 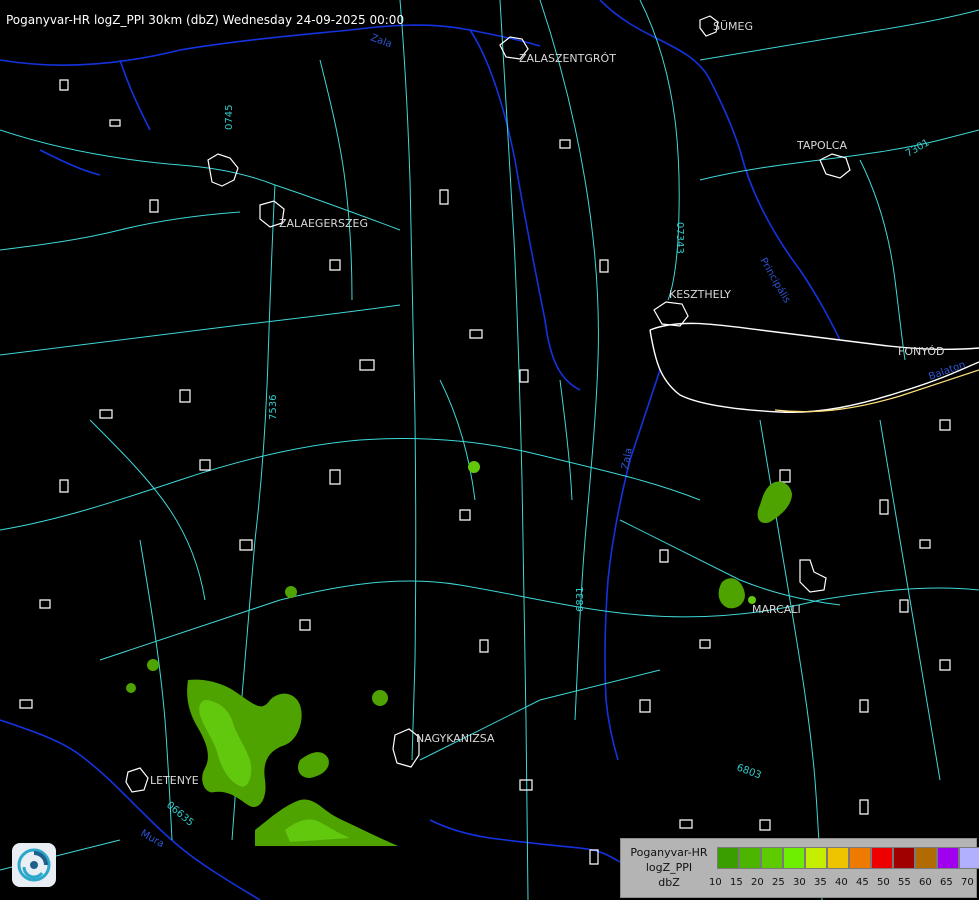 I want to click on radar-logo-icon, so click(x=34, y=865).